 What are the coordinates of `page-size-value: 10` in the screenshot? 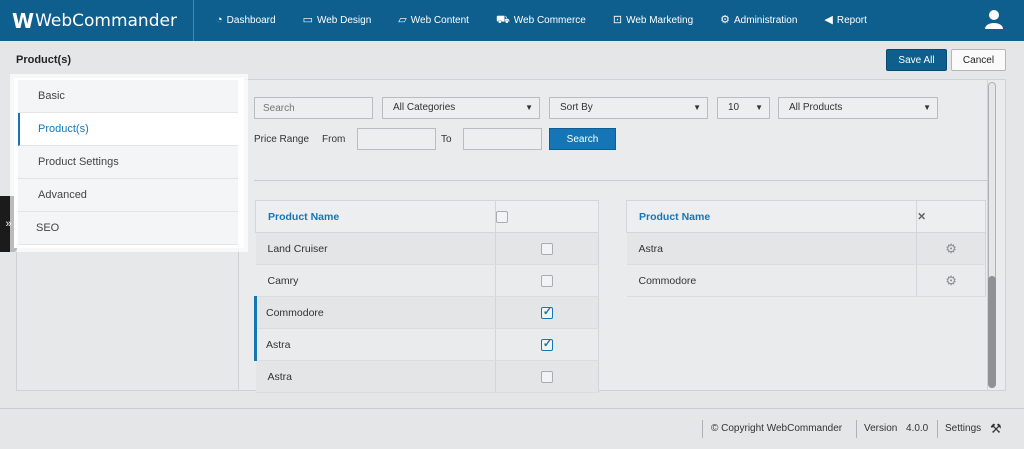 It's located at (734, 107).